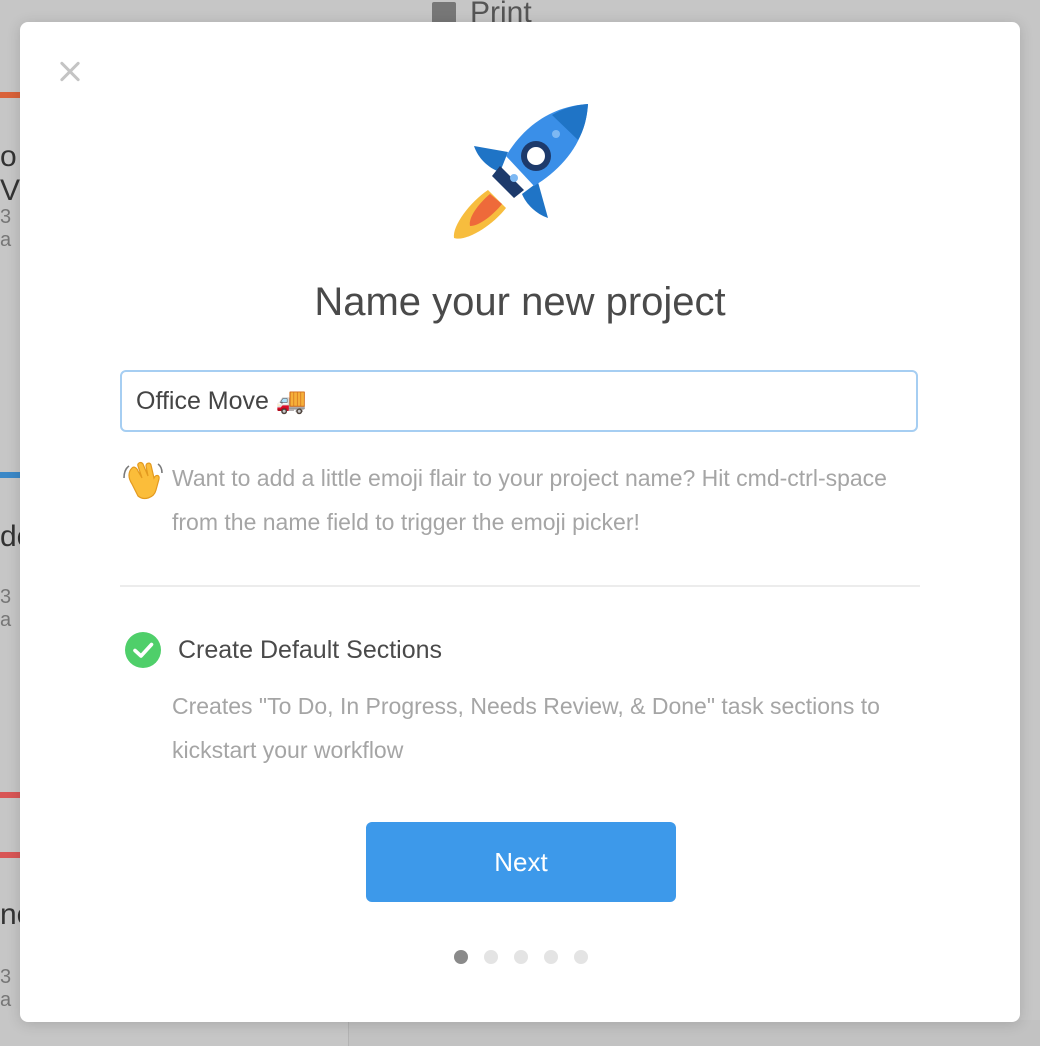 Image resolution: width=1040 pixels, height=1046 pixels. Describe the element at coordinates (520, 171) in the screenshot. I see `rocket-icon` at that location.